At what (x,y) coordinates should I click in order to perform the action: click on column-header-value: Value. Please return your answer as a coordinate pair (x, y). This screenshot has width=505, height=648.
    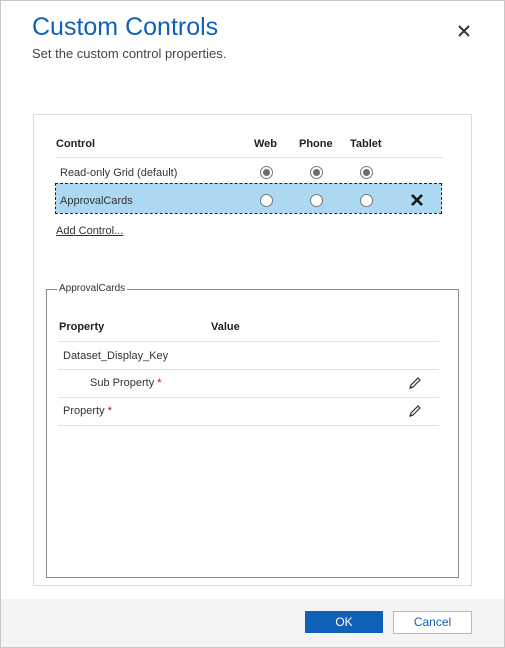
    Looking at the image, I should click on (225, 327).